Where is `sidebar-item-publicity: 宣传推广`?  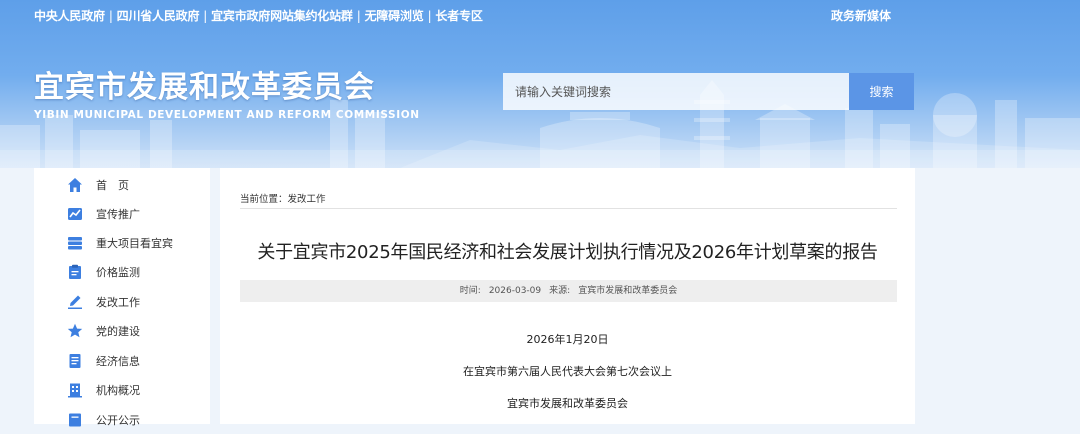 sidebar-item-publicity: 宣传推广 is located at coordinates (122, 215).